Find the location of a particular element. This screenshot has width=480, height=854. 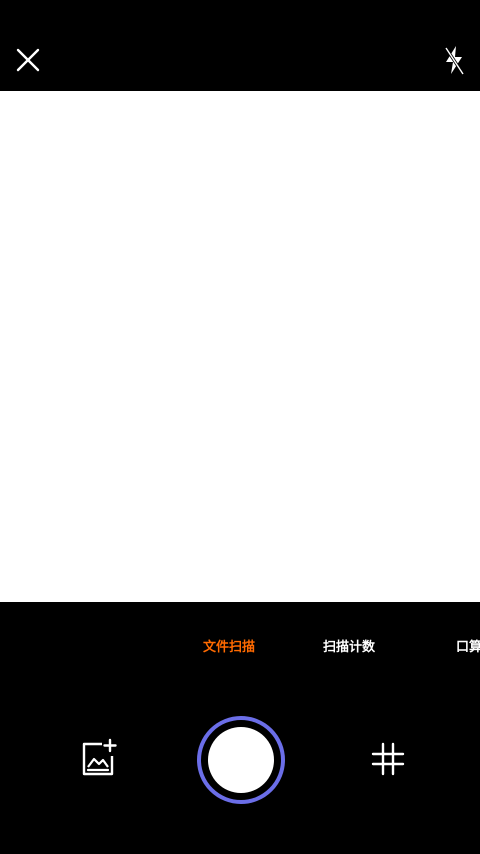

close-button is located at coordinates (28, 60).